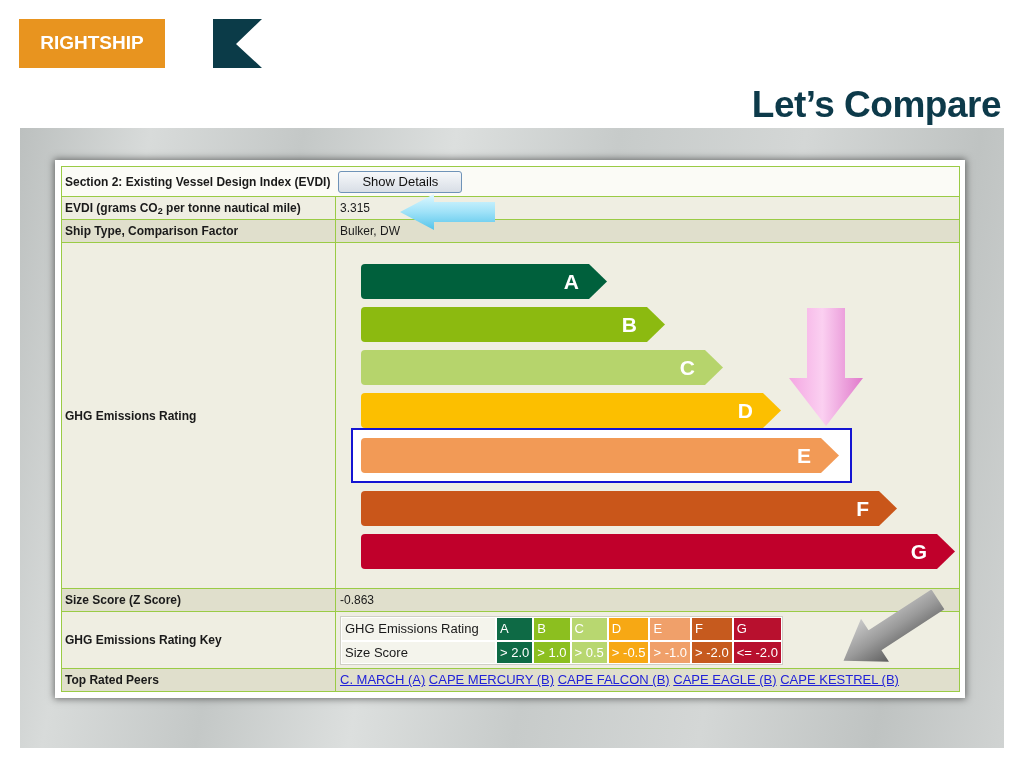 The image size is (1024, 768). Describe the element at coordinates (647, 231) in the screenshot. I see `row-value: Bulker, DW` at that location.